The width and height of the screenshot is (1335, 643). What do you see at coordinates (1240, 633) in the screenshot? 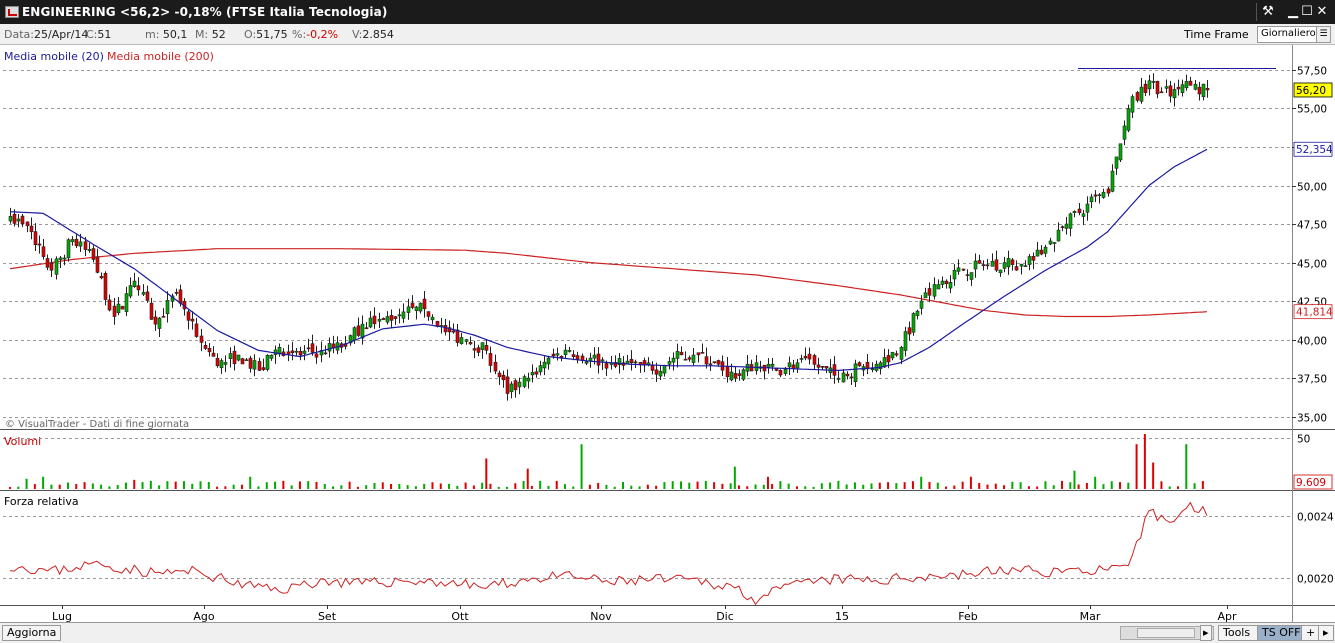
I see `tools-button: Tools` at bounding box center [1240, 633].